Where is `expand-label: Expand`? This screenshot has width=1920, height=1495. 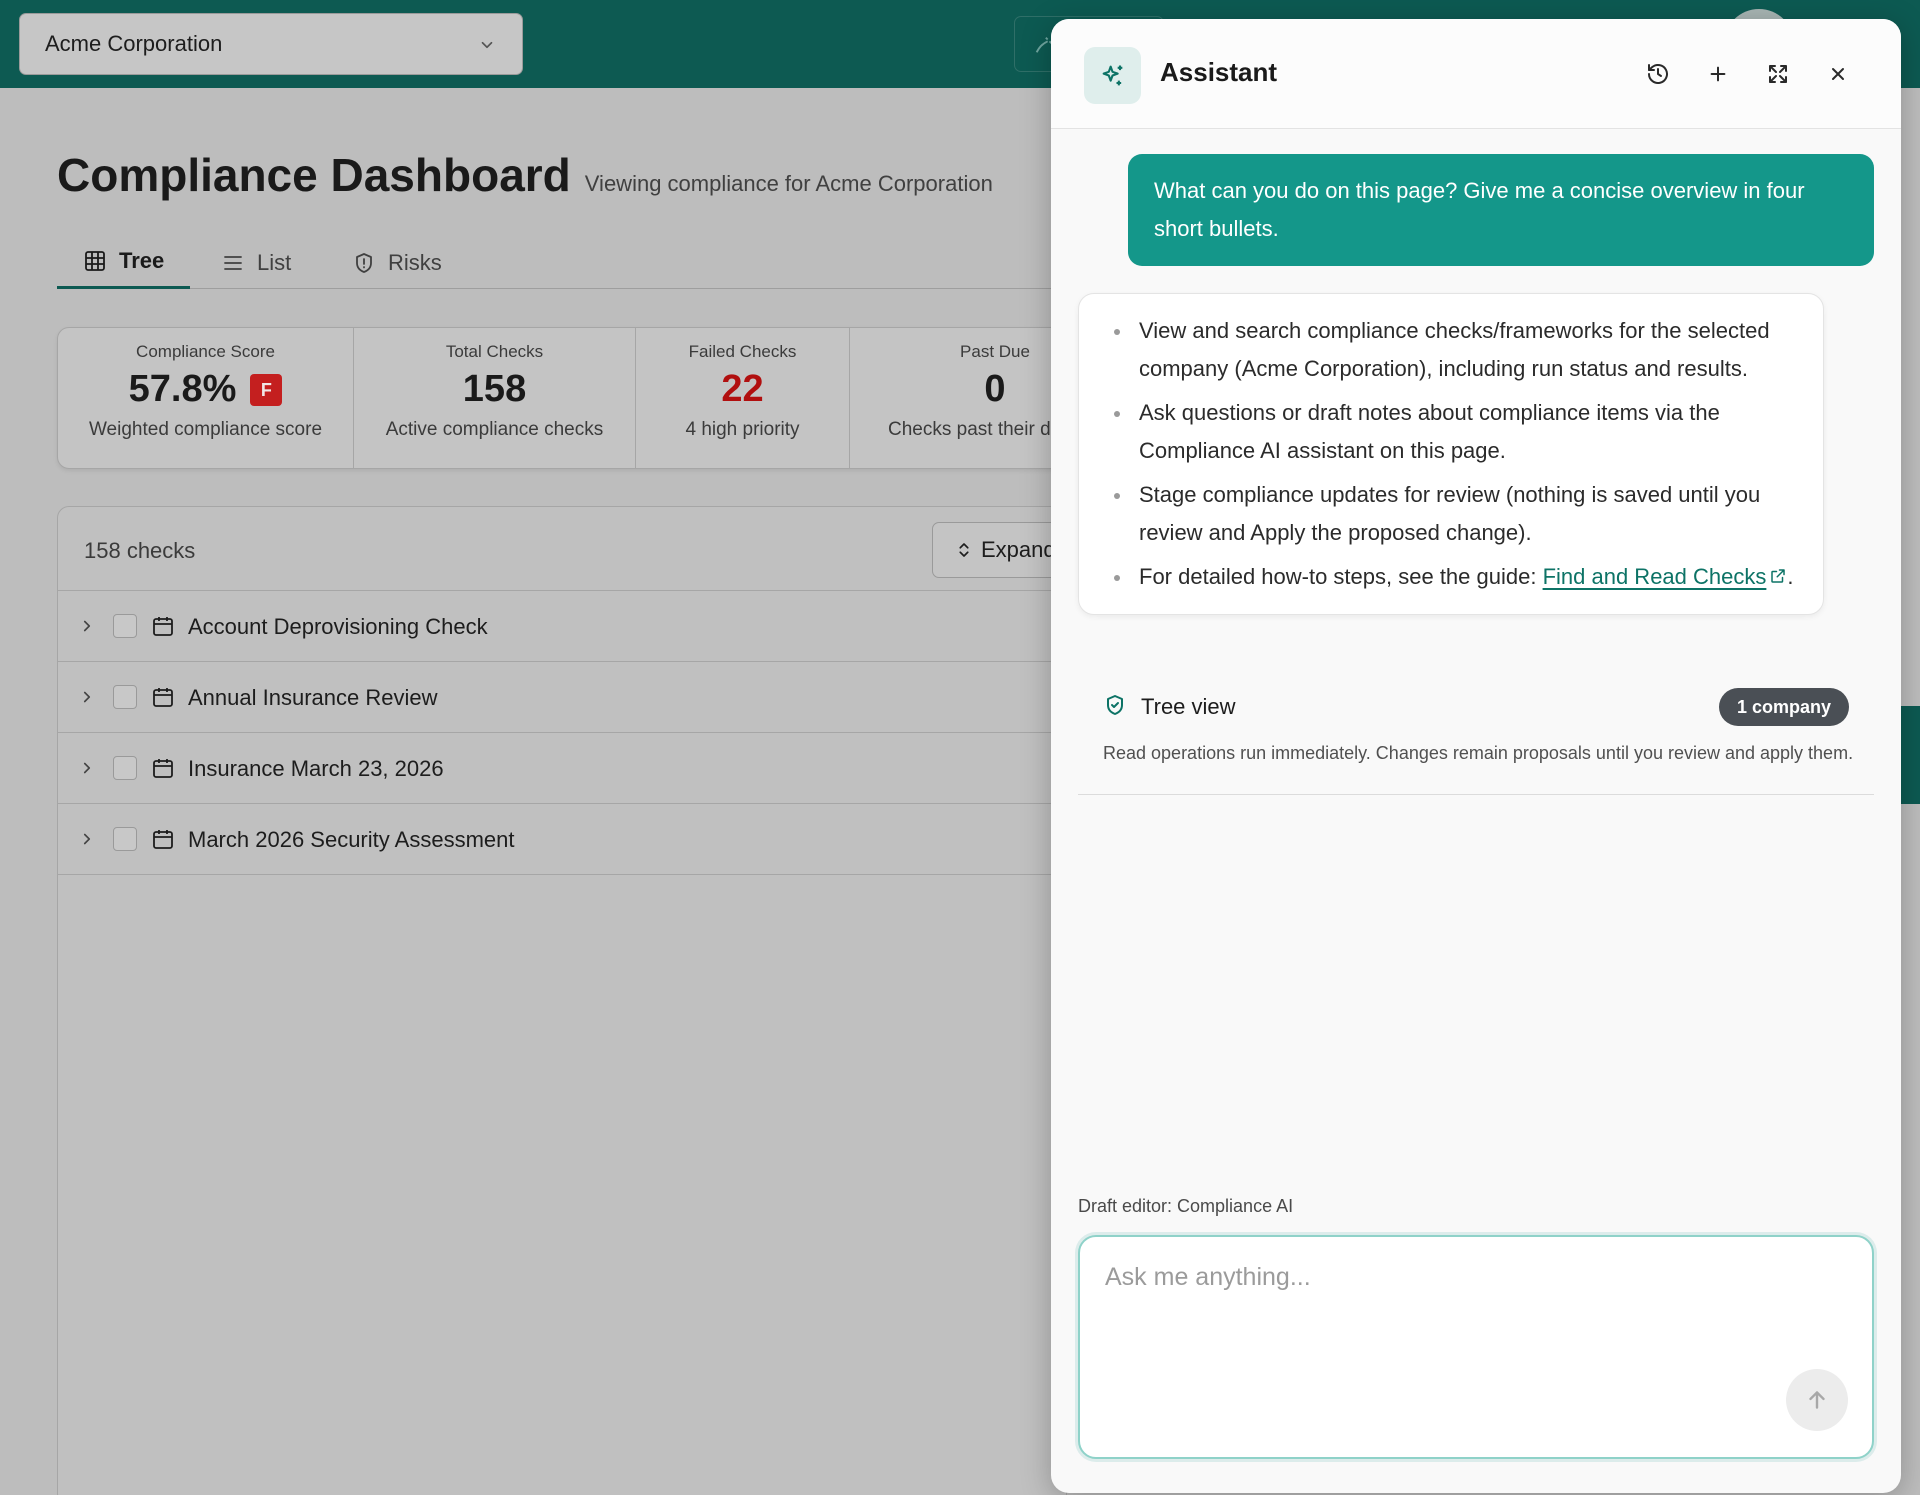 expand-label: Expand is located at coordinates (1018, 549).